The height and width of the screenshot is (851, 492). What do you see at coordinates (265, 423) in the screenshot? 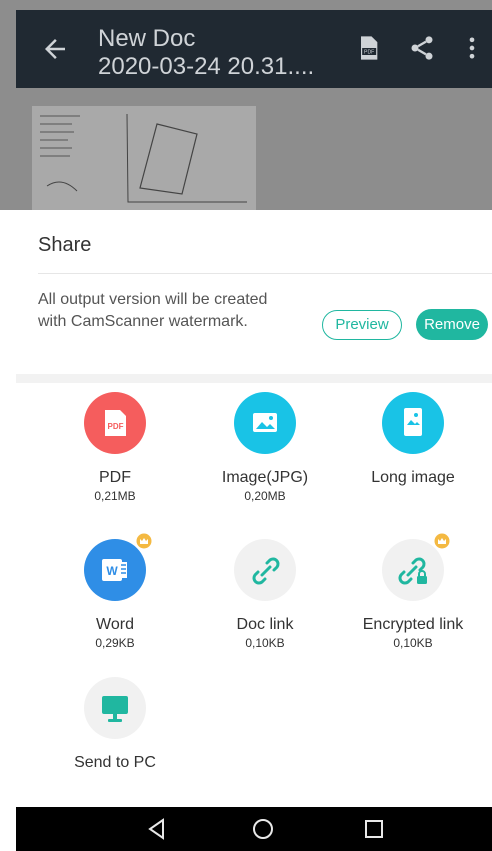
I see `image-icon` at bounding box center [265, 423].